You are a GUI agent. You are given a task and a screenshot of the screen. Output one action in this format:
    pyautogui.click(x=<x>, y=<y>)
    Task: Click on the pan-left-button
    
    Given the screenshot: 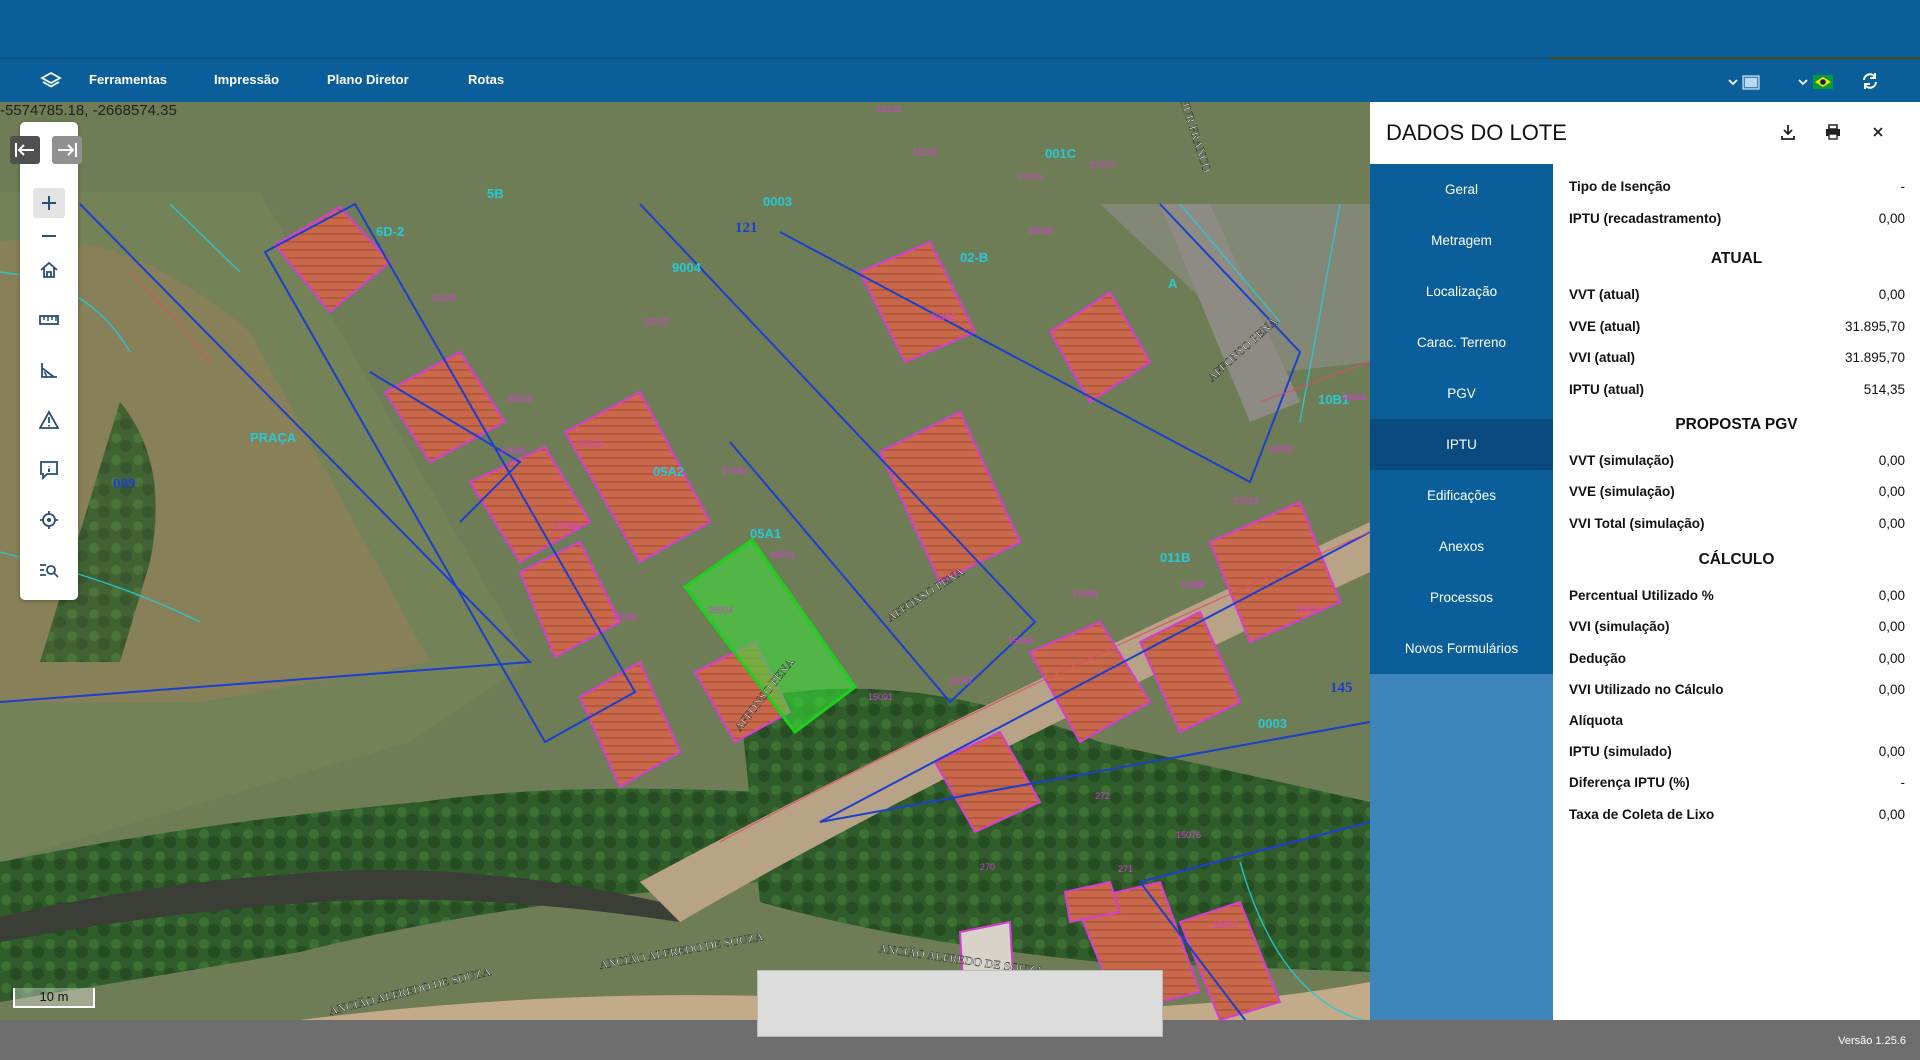 What is the action you would take?
    pyautogui.click(x=25, y=150)
    